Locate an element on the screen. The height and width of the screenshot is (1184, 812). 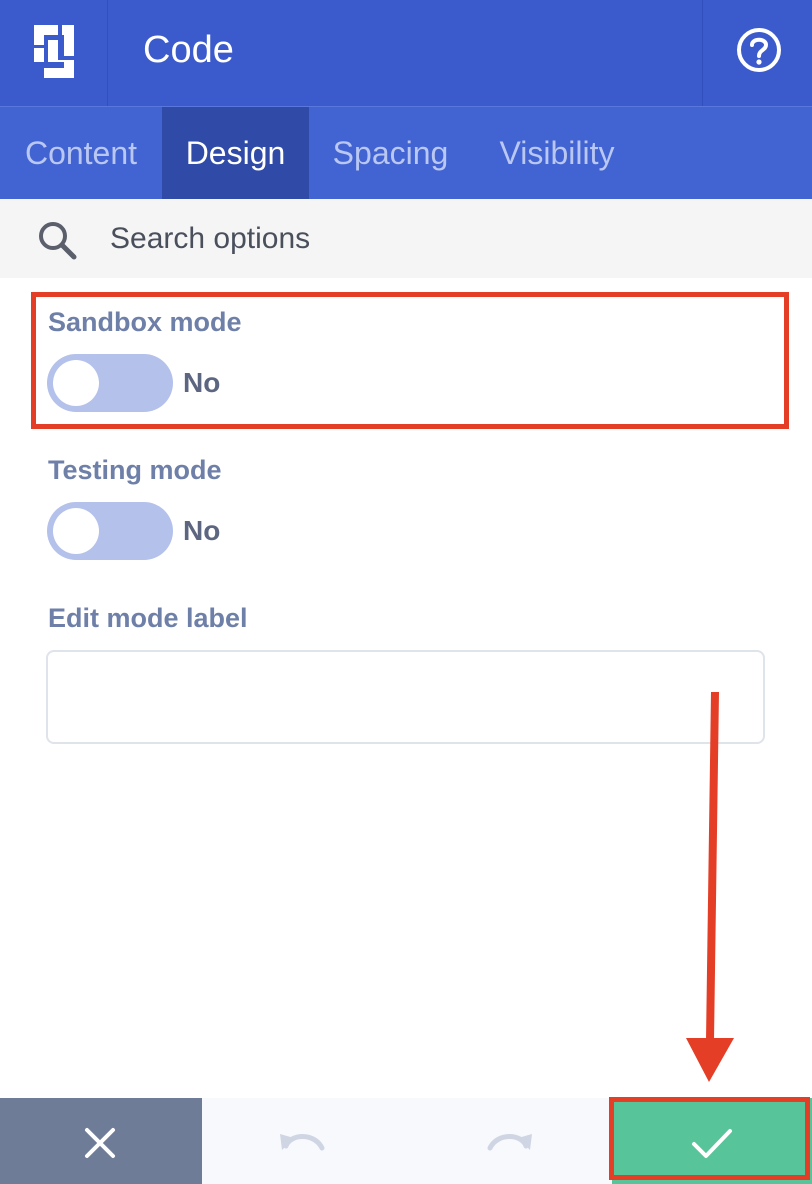
footer-bar is located at coordinates (406, 1141).